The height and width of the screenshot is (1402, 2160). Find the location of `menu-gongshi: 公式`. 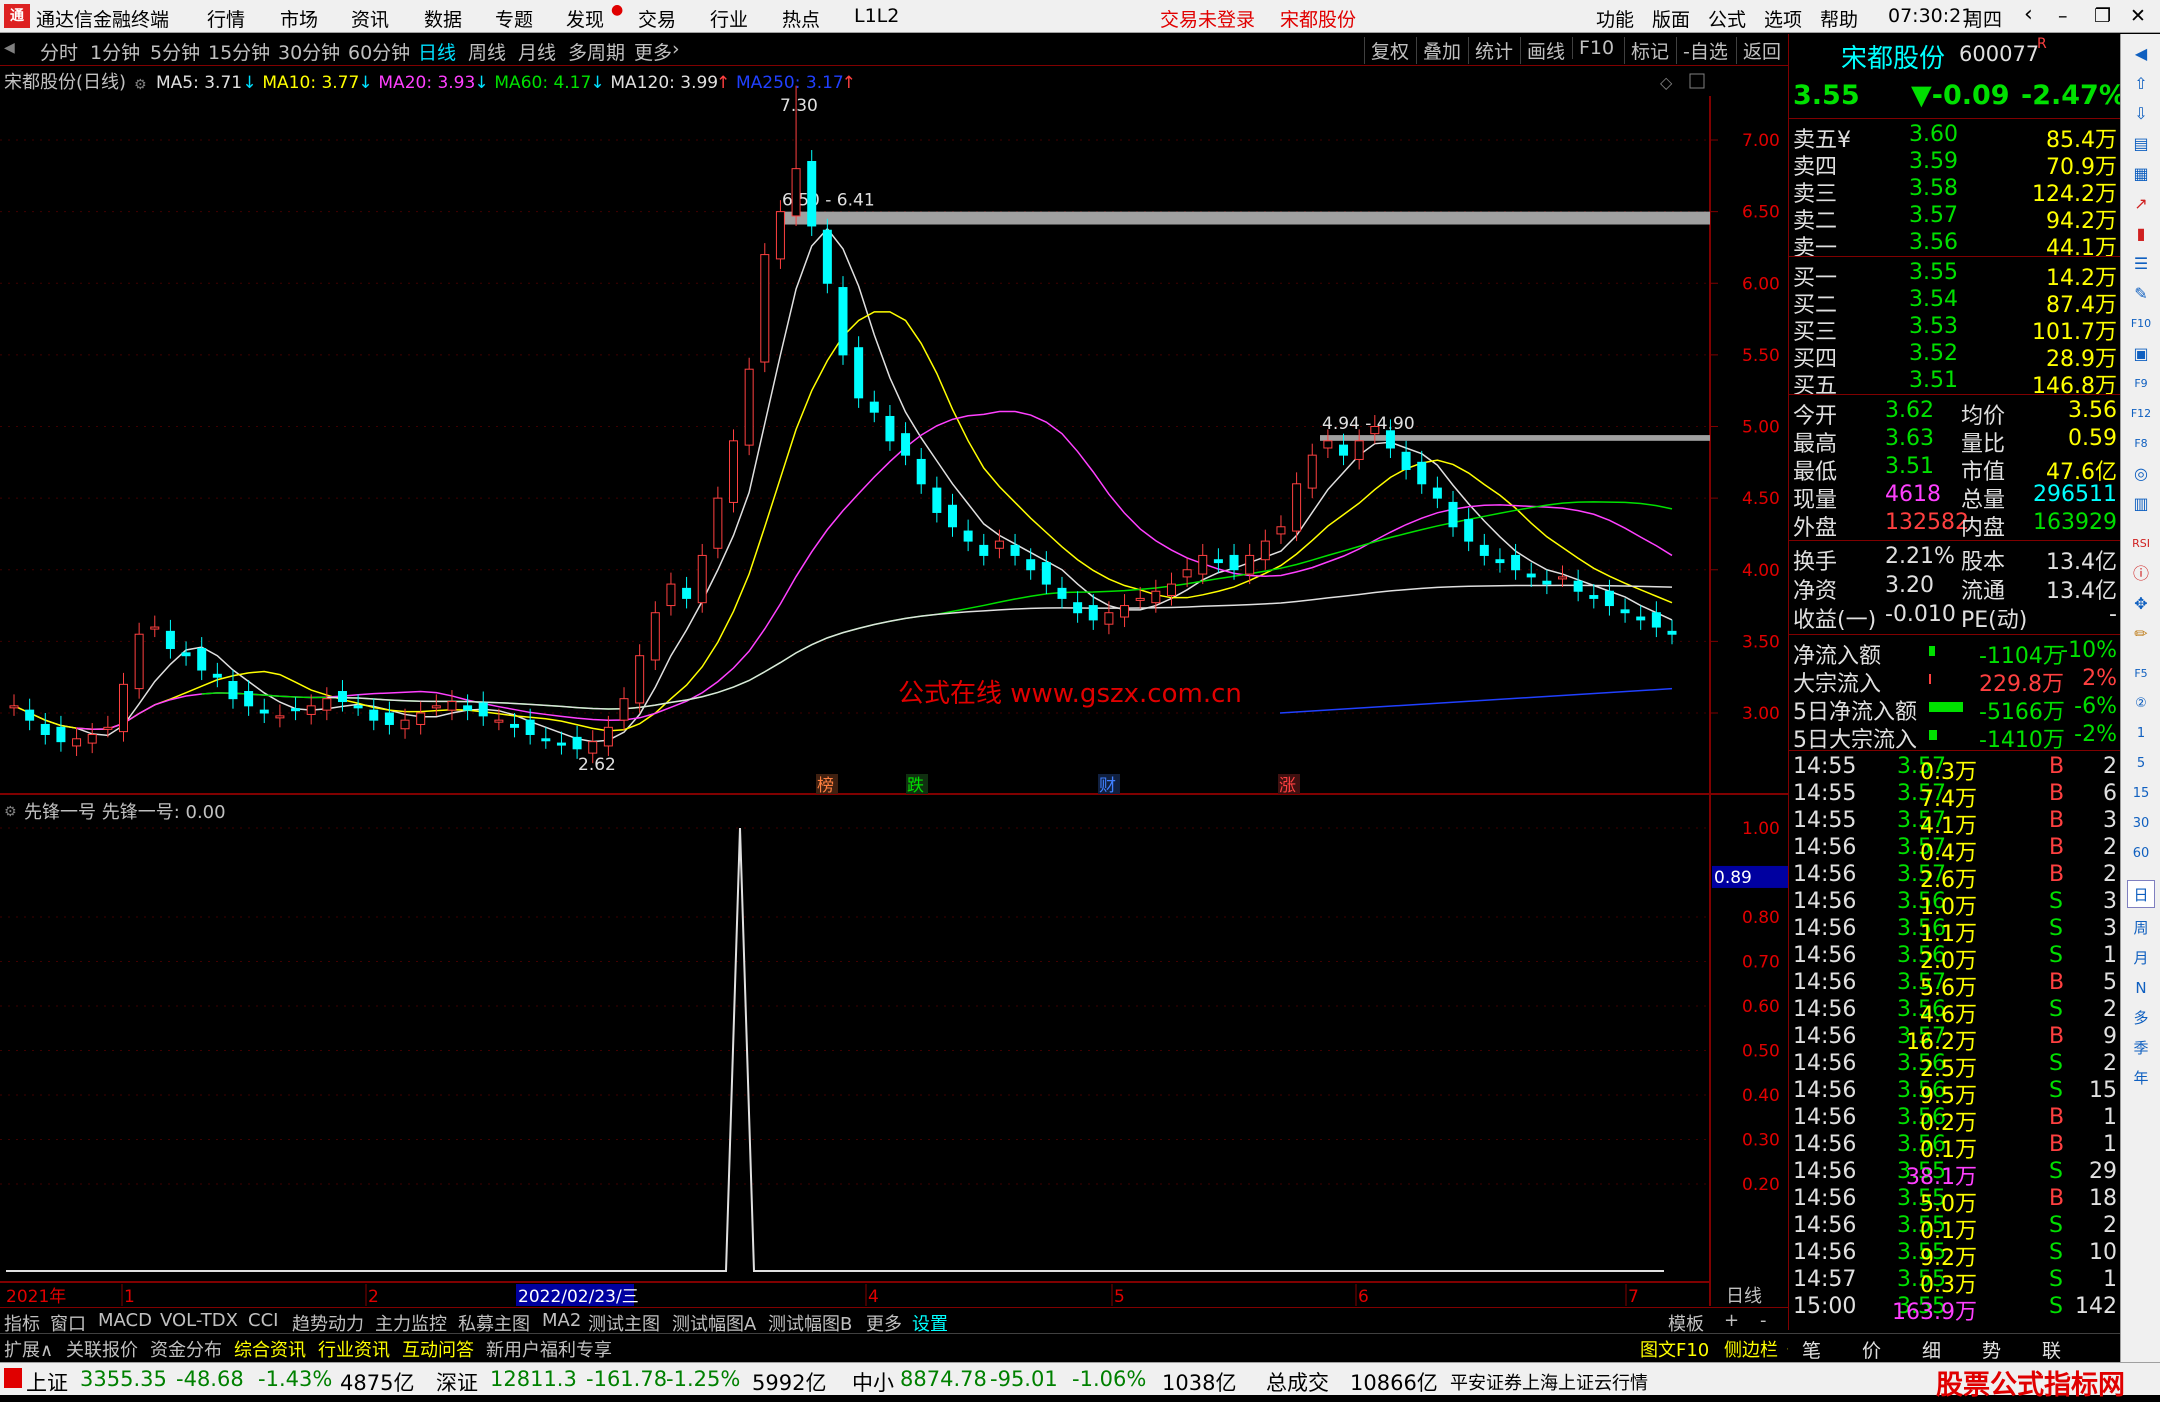

menu-gongshi: 公式 is located at coordinates (1727, 18).